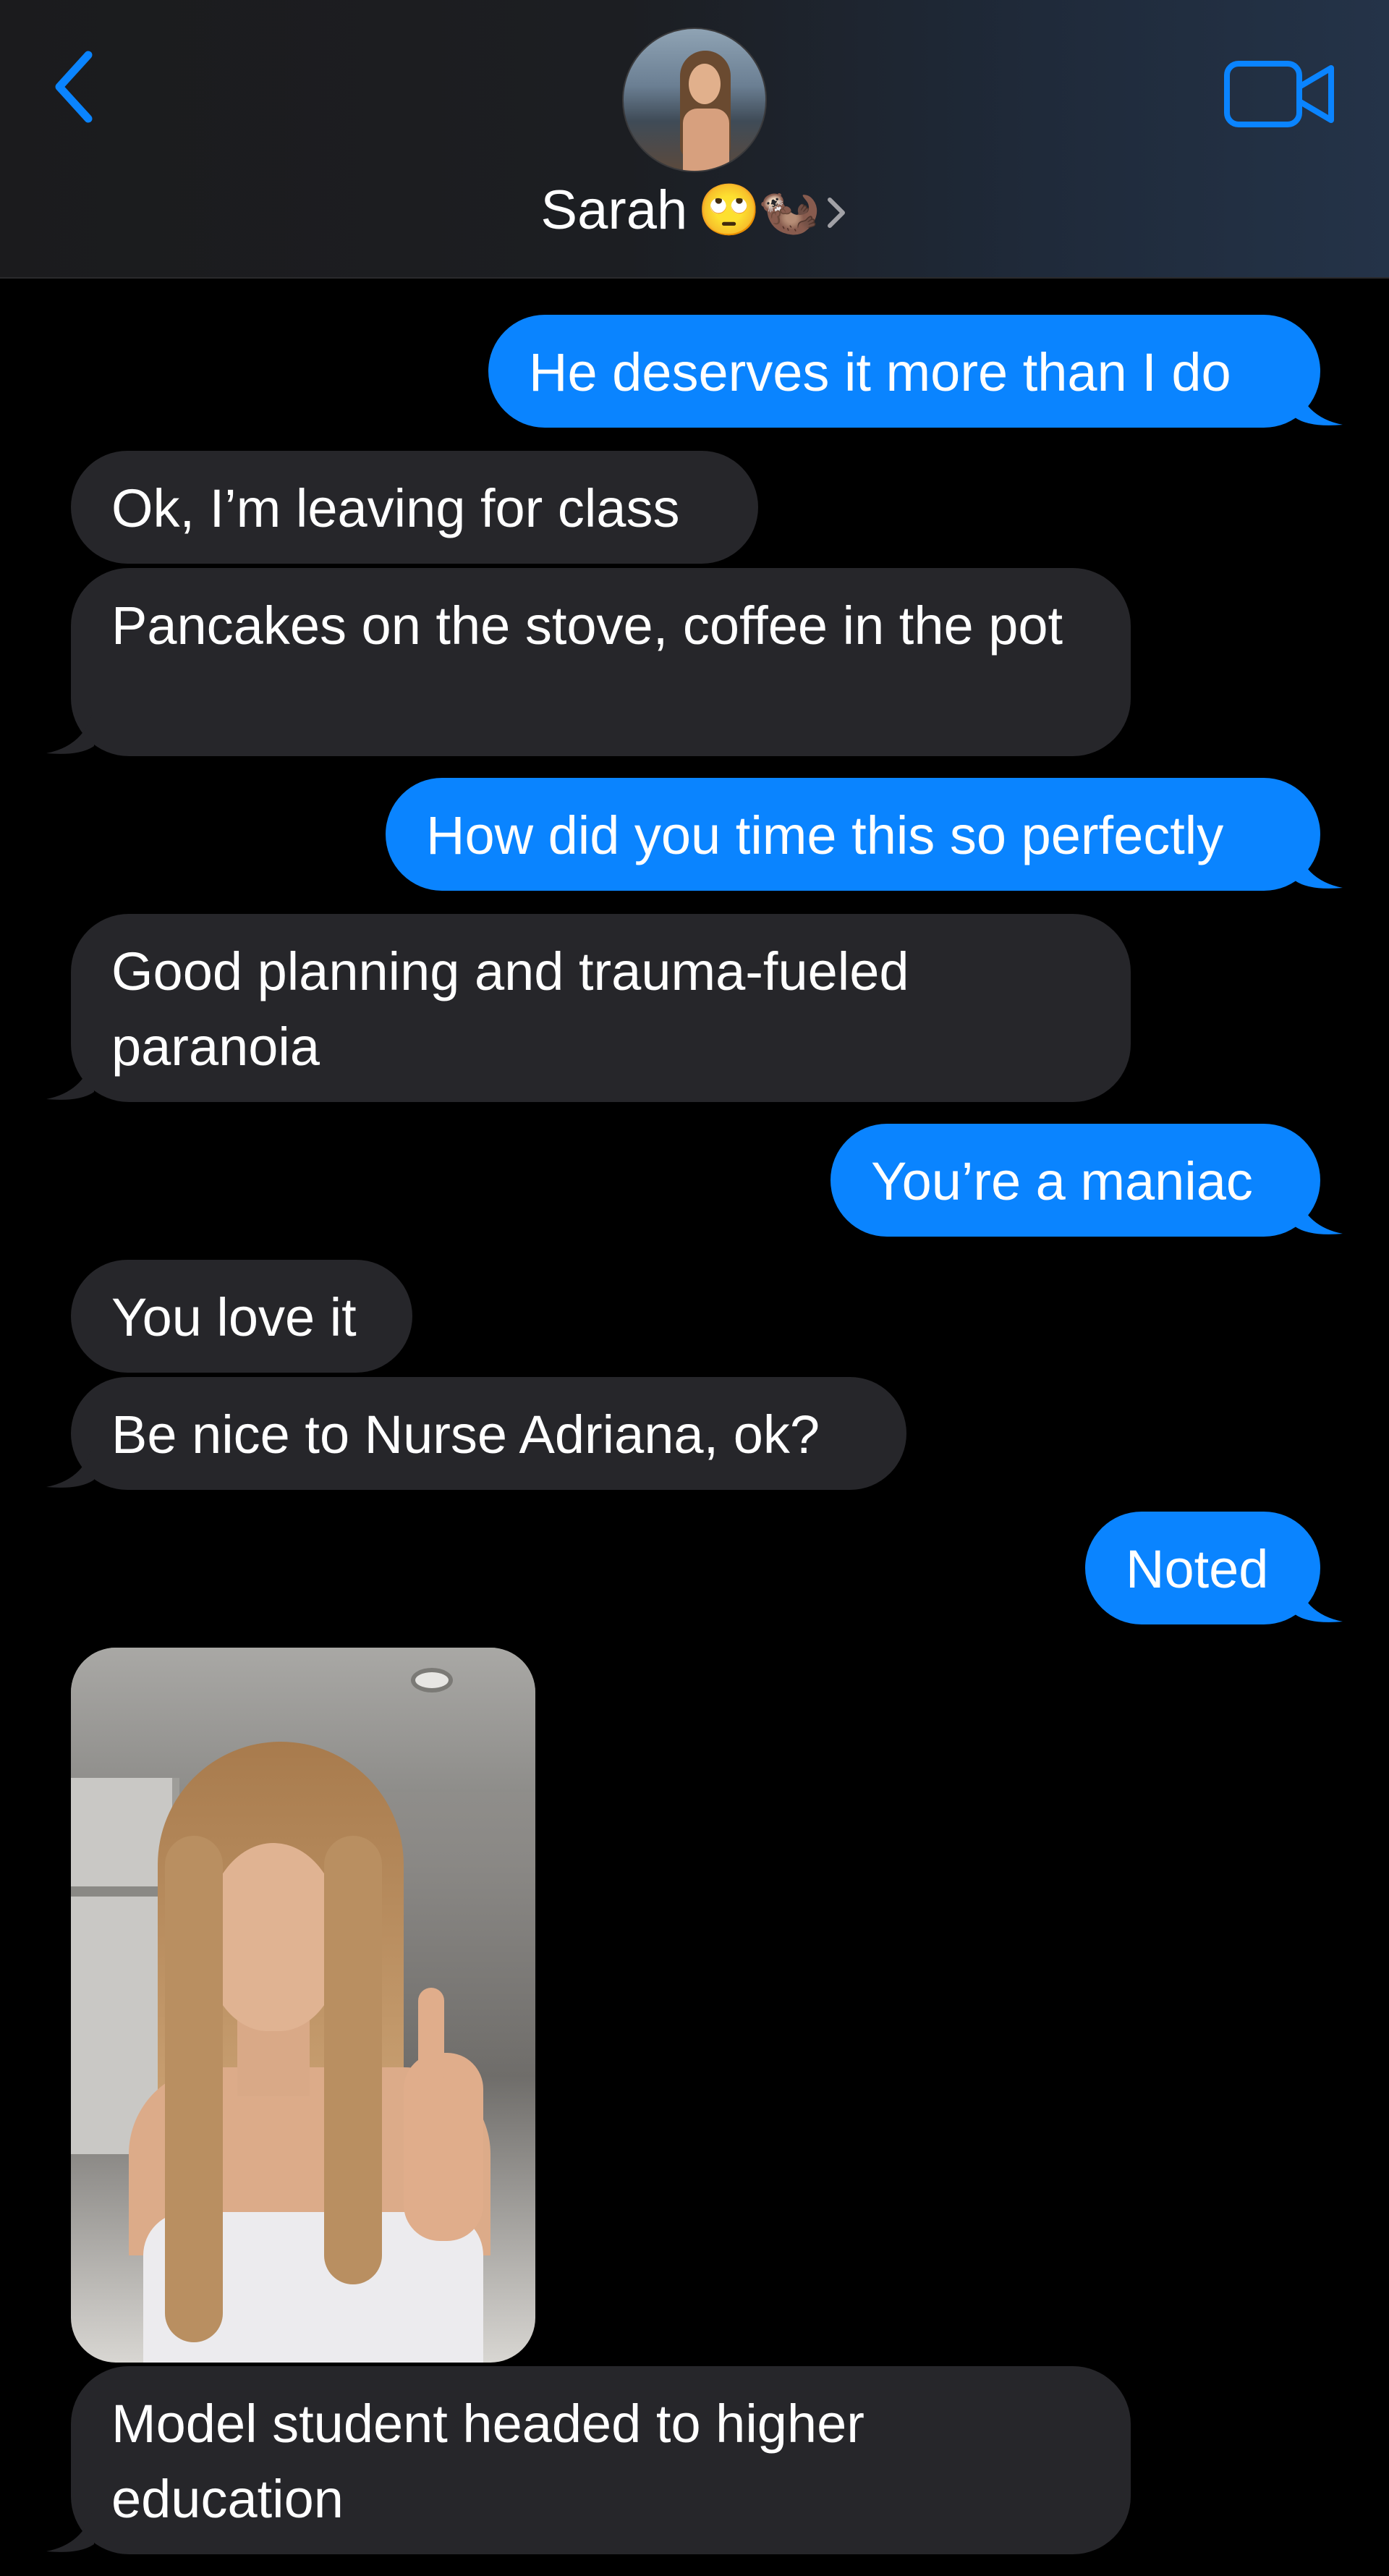  I want to click on message-text: How did you time this so perfectly, so click(825, 835).